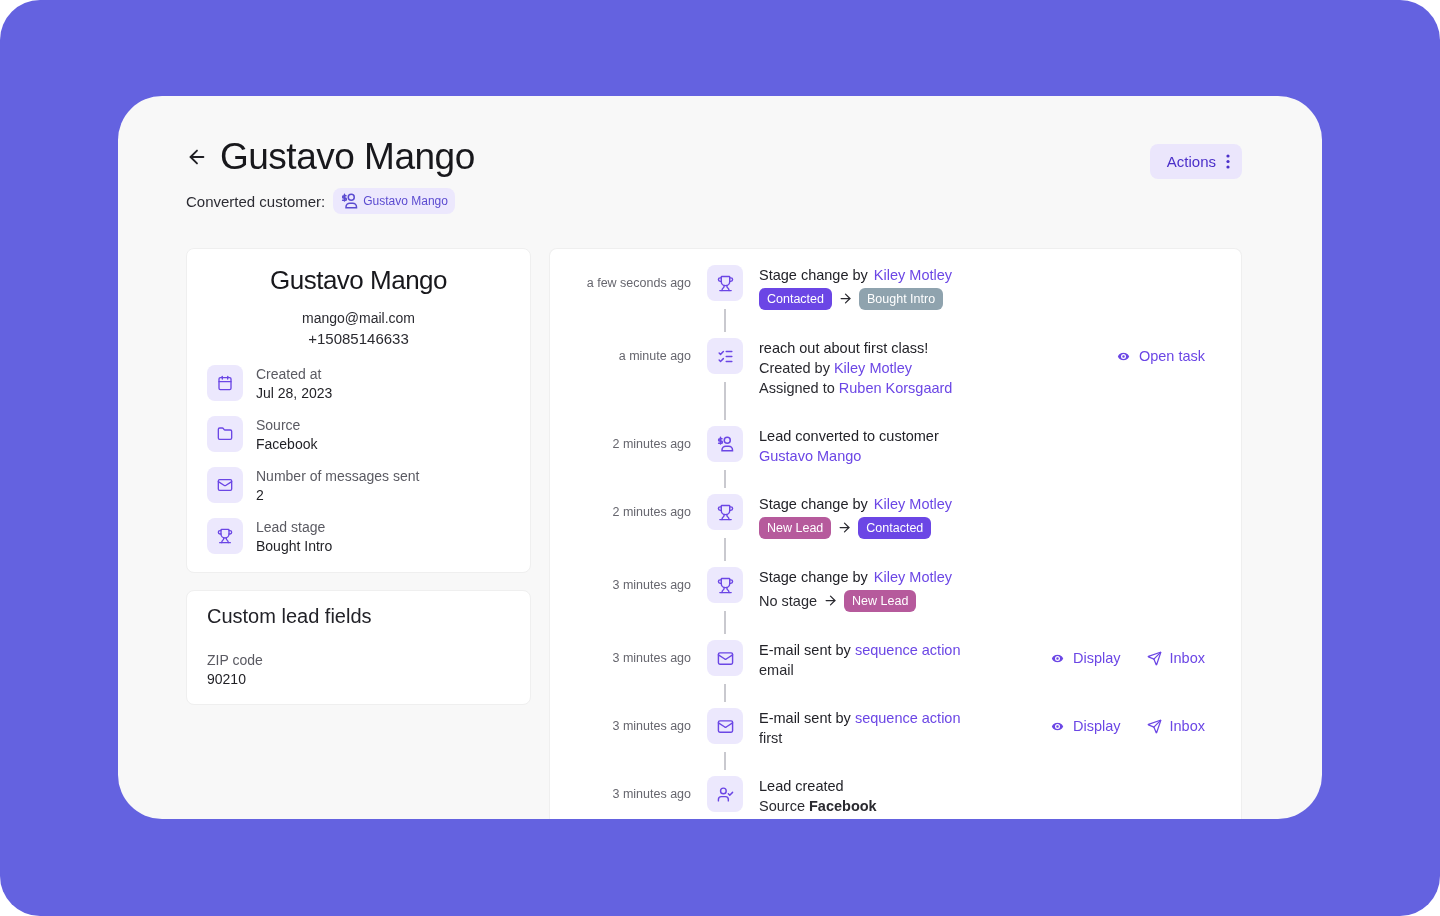 Image resolution: width=1440 pixels, height=916 pixels. Describe the element at coordinates (227, 679) in the screenshot. I see `field-value: 90210` at that location.